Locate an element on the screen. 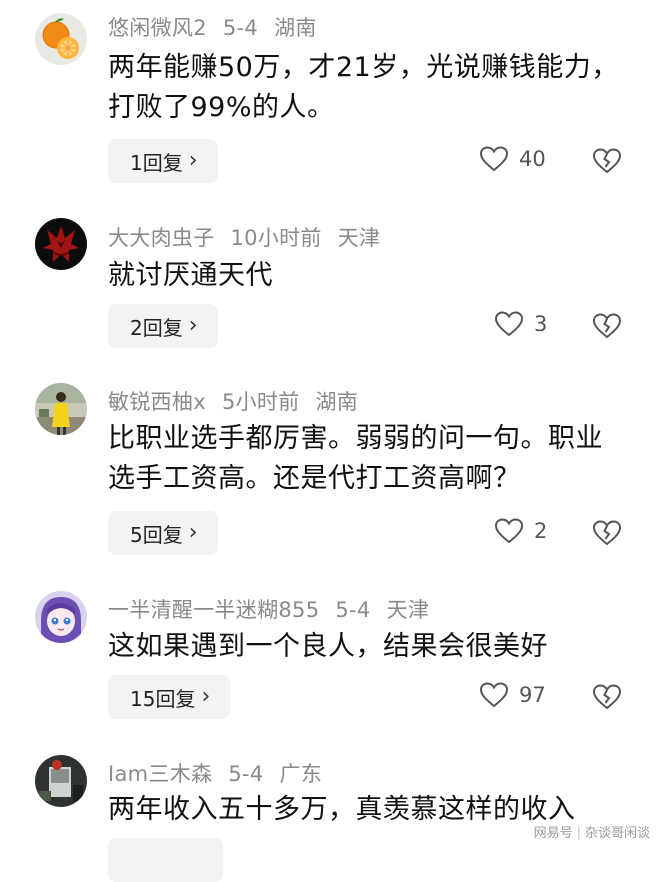 The image size is (660, 882). comment-meta: 敏锐西柚x 5小时前 湖南 is located at coordinates (241, 401).